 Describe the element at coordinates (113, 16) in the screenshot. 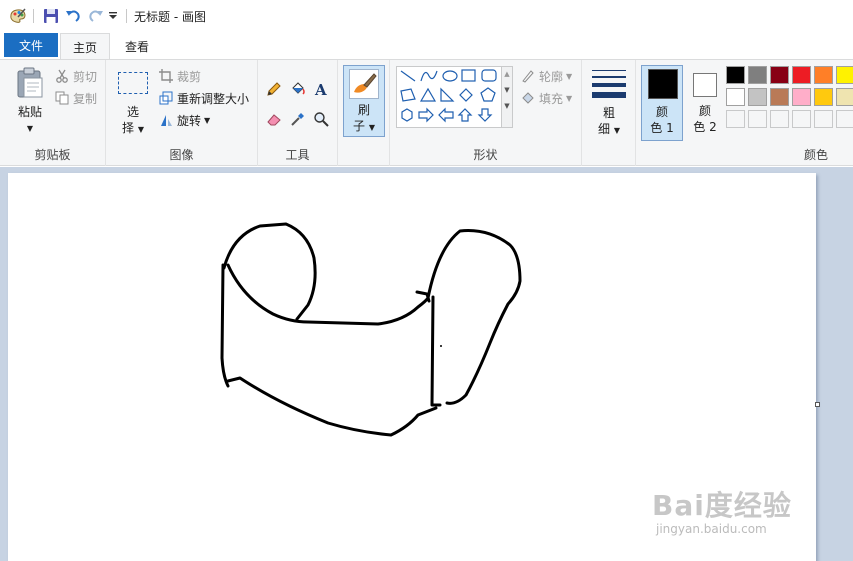

I see `customize-toolbar-icon` at that location.